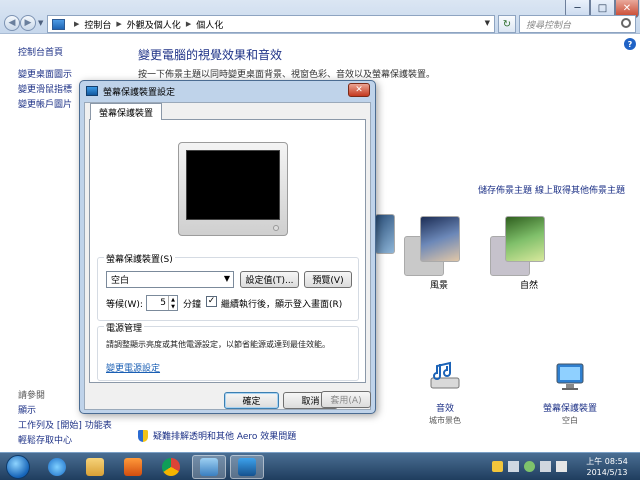 The width and height of the screenshot is (640, 480). I want to click on taskbar: 上午 08:54 2014/5/13, so click(320, 466).